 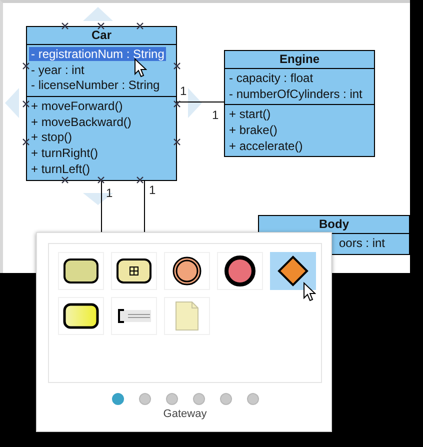 What do you see at coordinates (187, 316) in the screenshot?
I see `document-icon` at bounding box center [187, 316].